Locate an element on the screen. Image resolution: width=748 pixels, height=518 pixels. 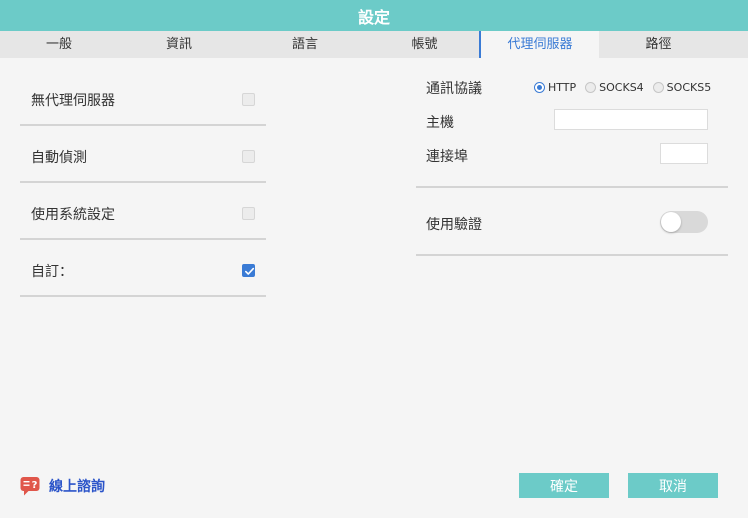
proxy-mode-auto-detect-checkbox is located at coordinates (248, 156).